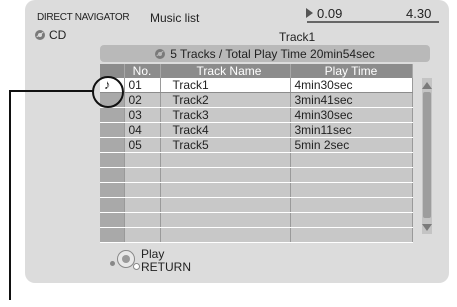 This screenshot has height=307, width=457. What do you see at coordinates (297, 37) in the screenshot?
I see `current-track-title: Track1` at bounding box center [297, 37].